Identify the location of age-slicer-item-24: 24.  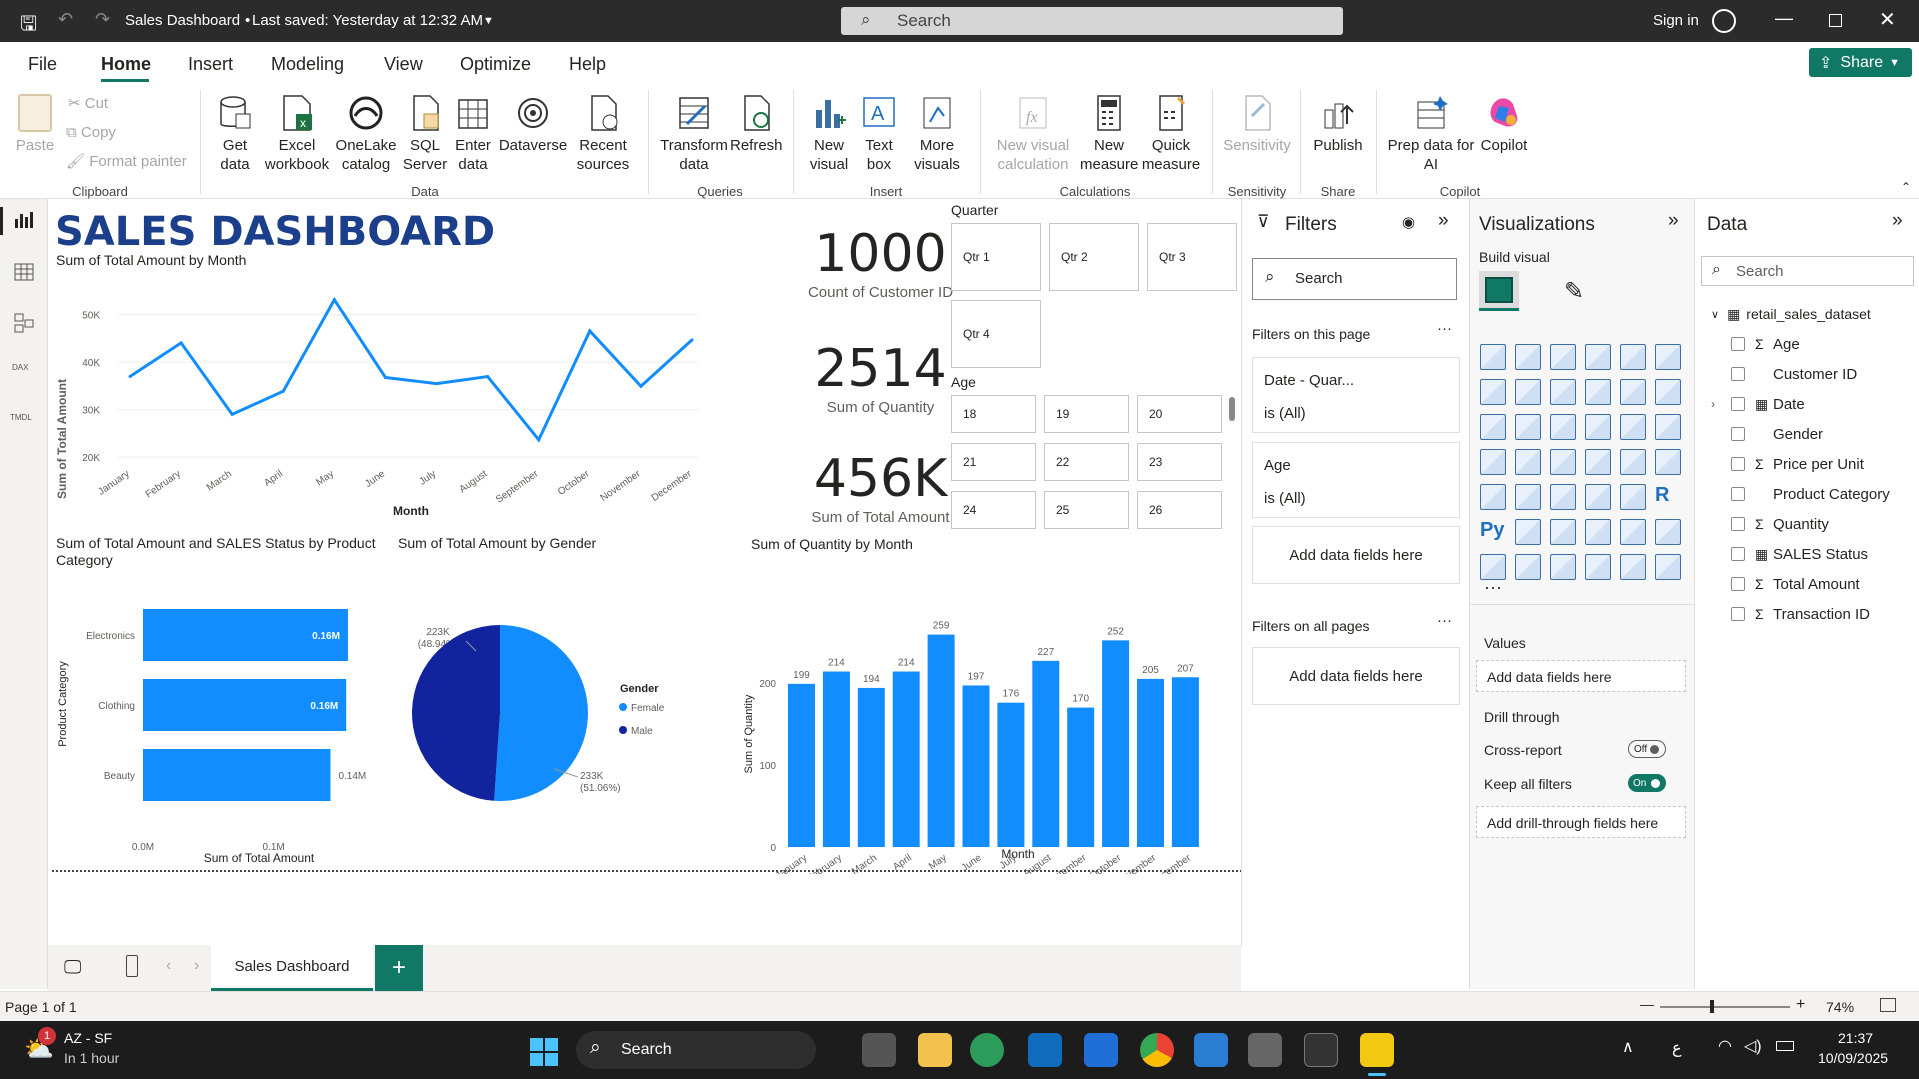
(993, 510).